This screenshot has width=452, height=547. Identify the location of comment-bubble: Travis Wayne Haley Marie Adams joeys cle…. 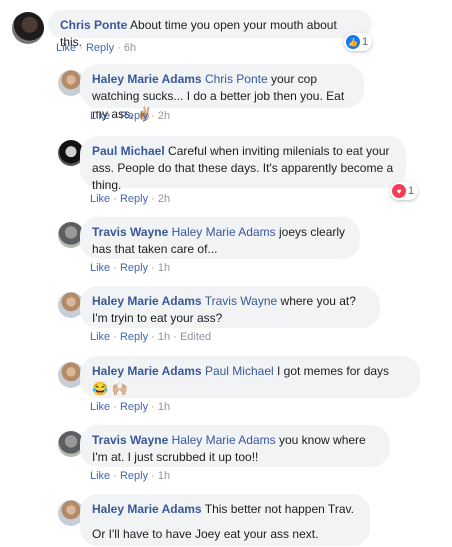
(220, 238).